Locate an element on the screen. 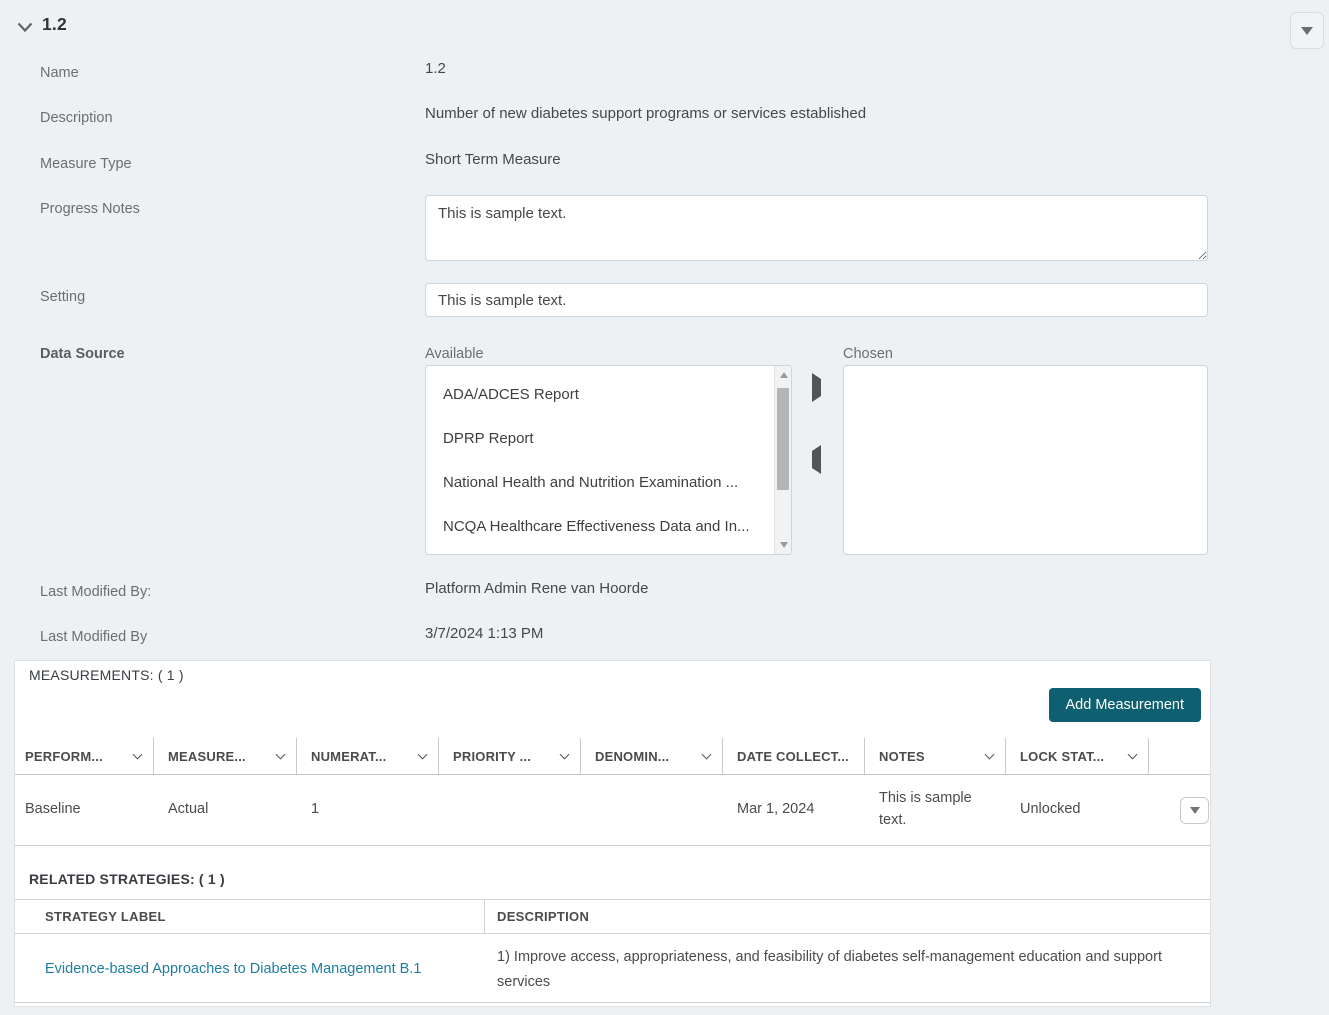 Image resolution: width=1329 pixels, height=1015 pixels. setting-label: Setting is located at coordinates (63, 297).